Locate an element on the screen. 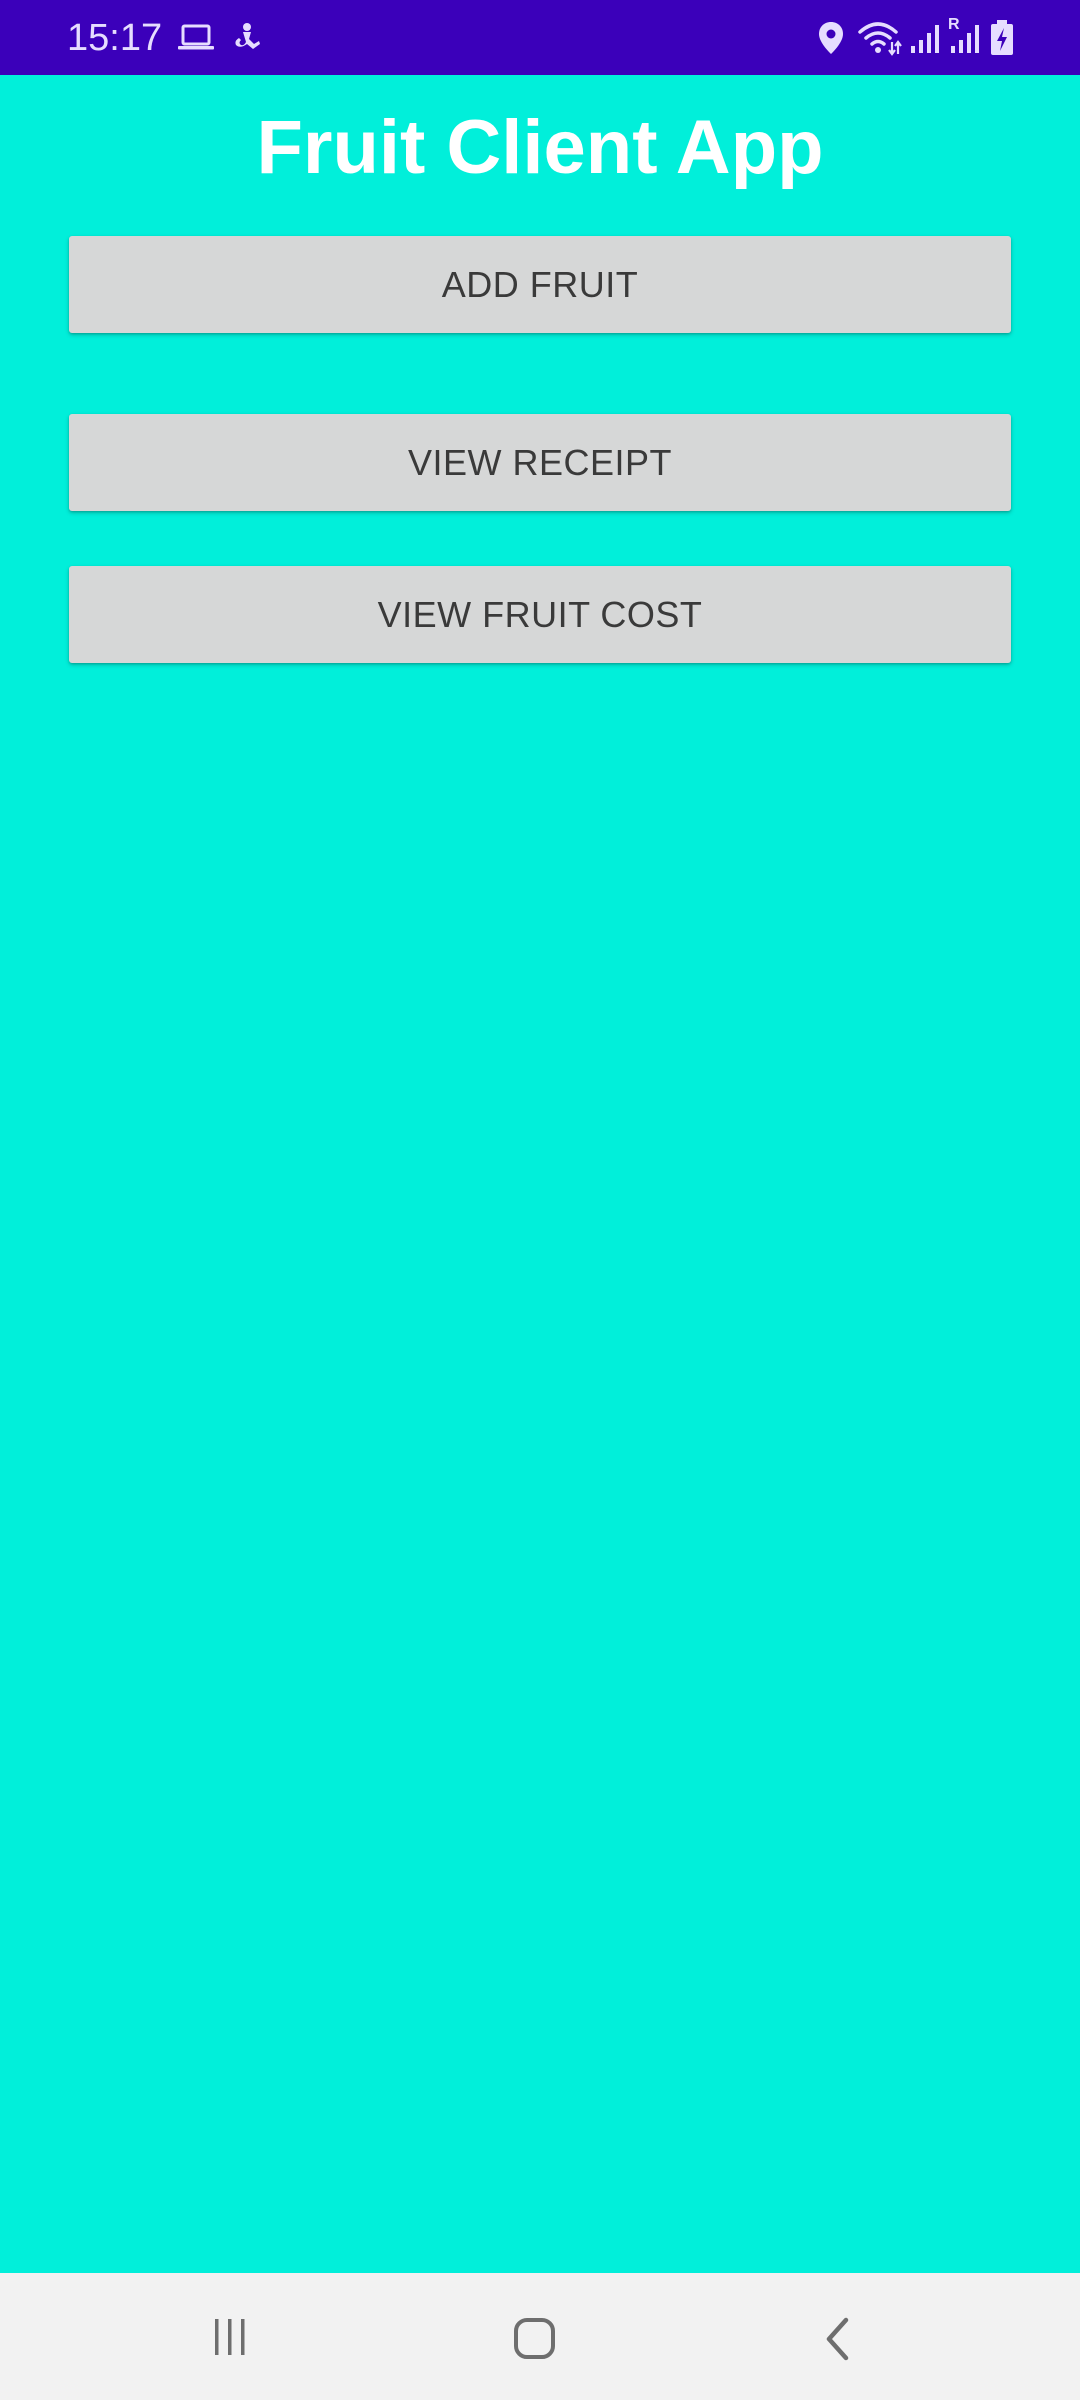 The height and width of the screenshot is (2400, 1080). home-icon is located at coordinates (535, 2339).